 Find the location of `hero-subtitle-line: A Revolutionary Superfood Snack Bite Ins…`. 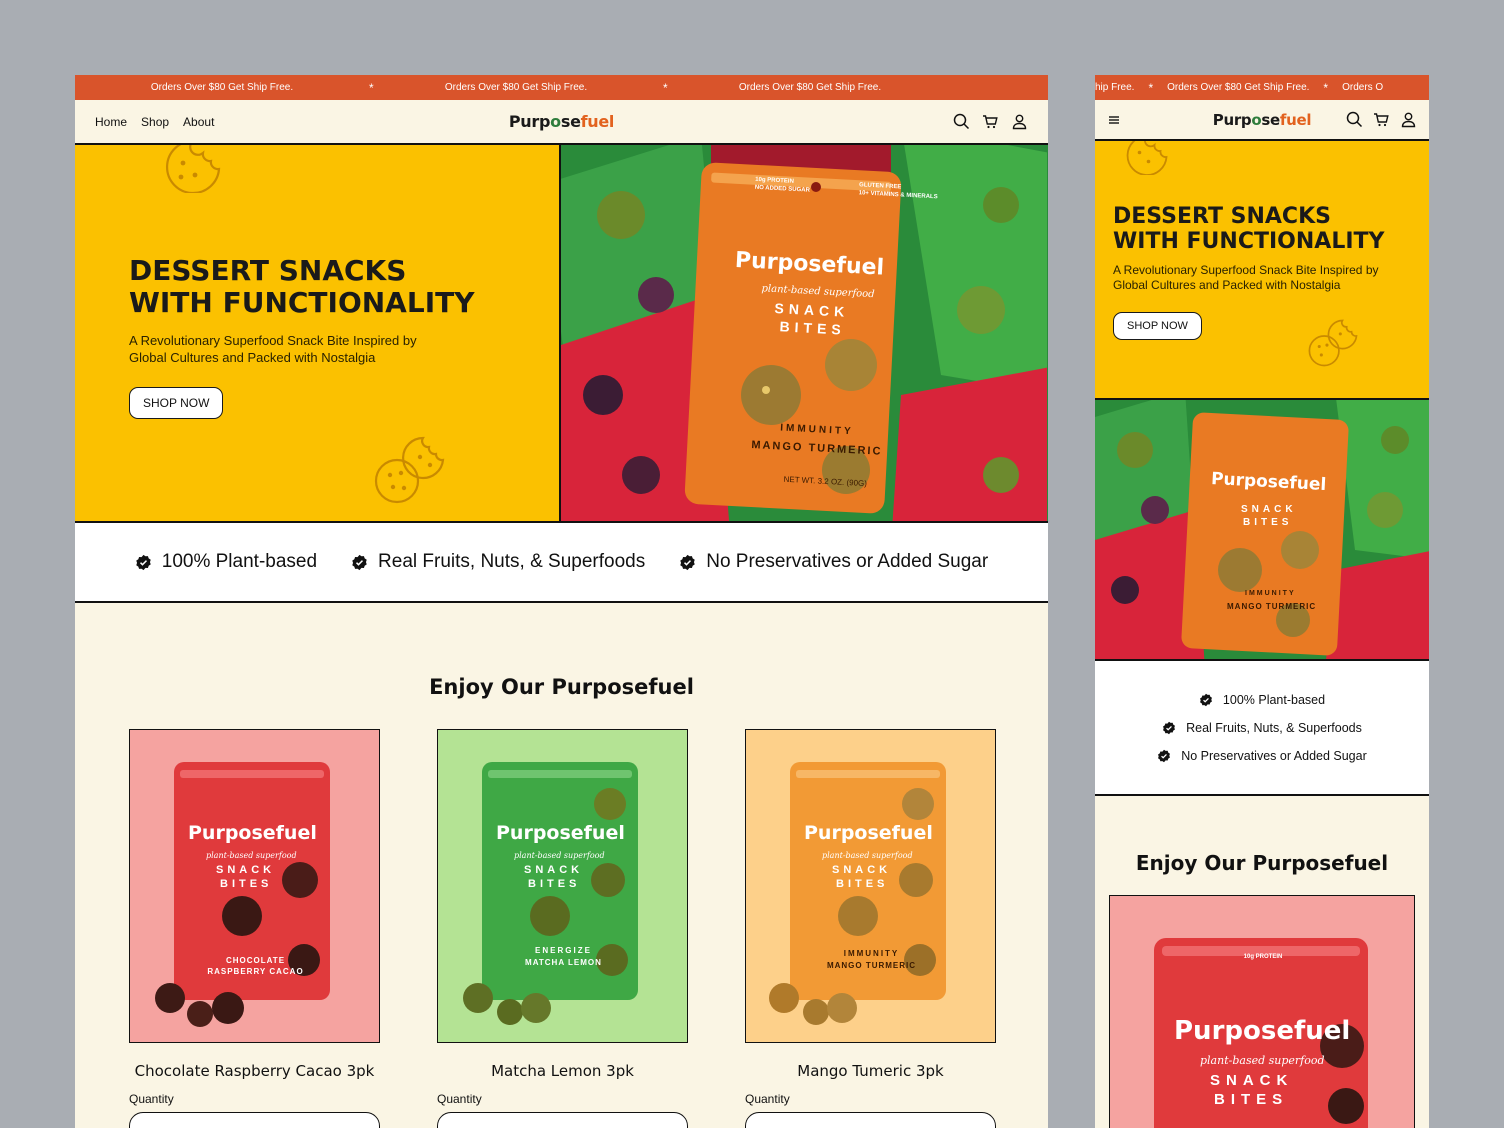

hero-subtitle-line: A Revolutionary Superfood Snack Bite Ins… is located at coordinates (273, 341).